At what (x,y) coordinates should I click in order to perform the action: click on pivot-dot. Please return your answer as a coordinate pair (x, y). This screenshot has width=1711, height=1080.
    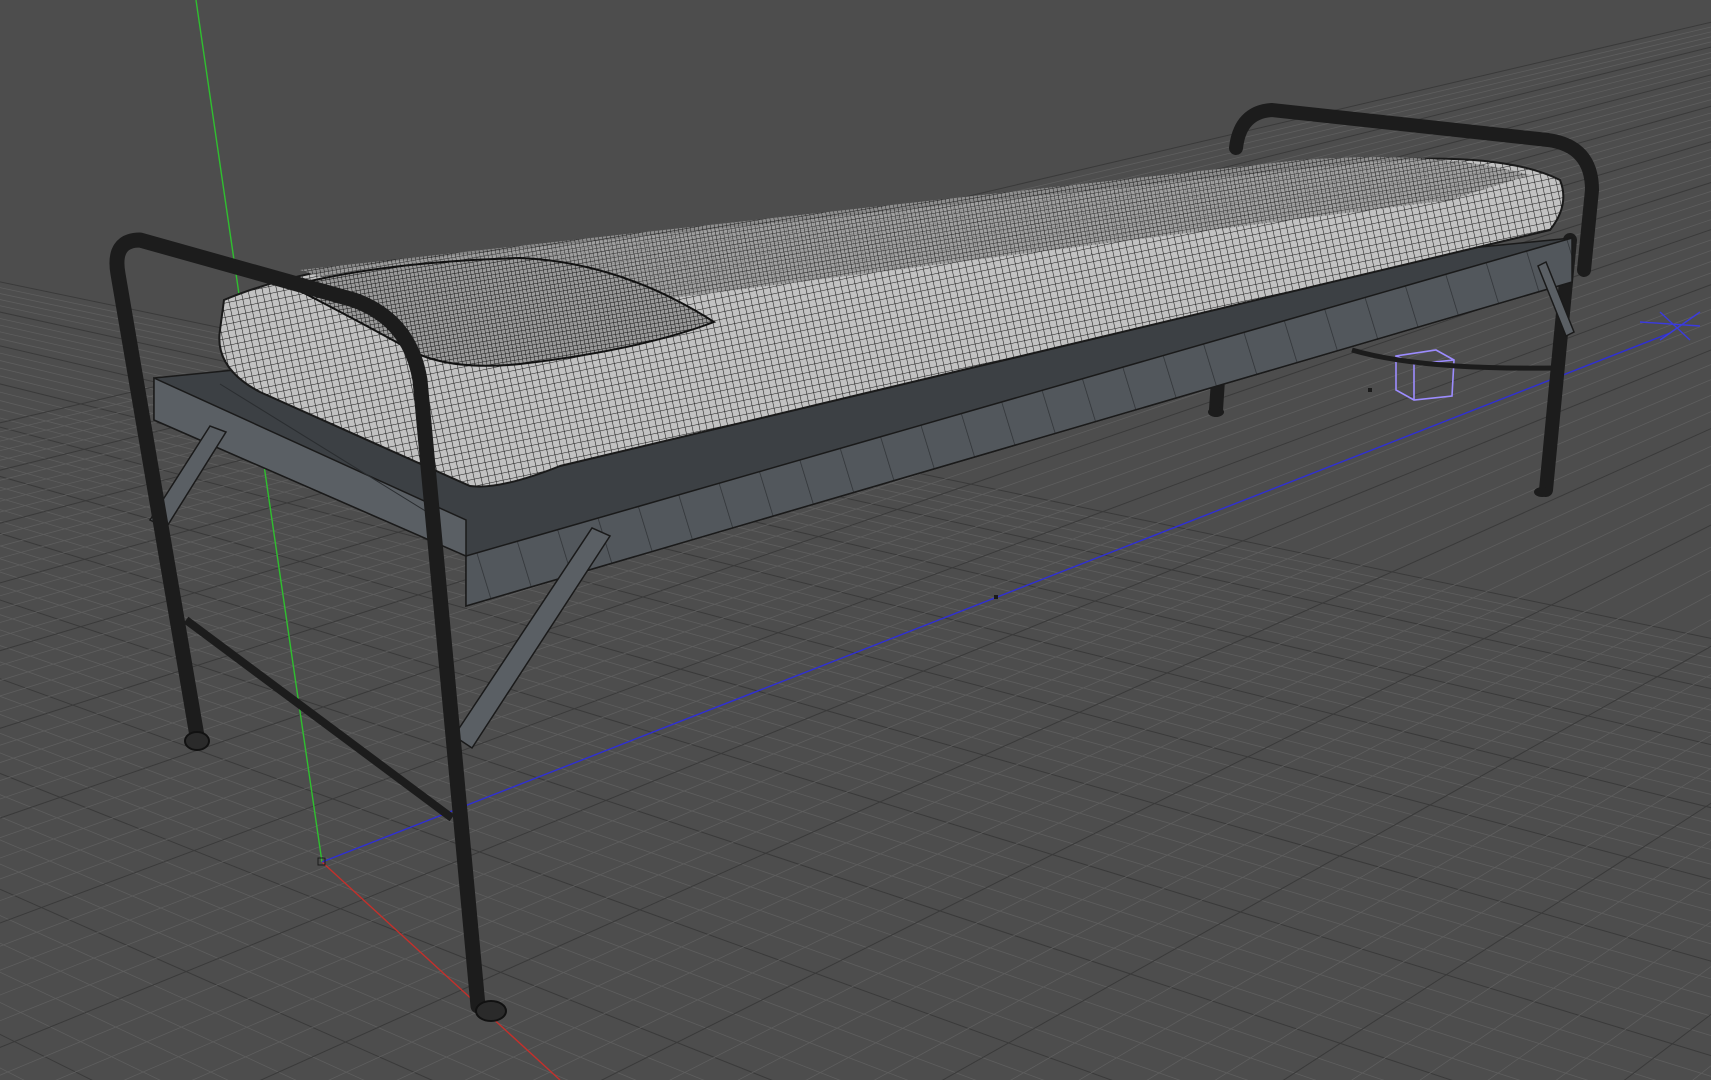
    Looking at the image, I should click on (996, 597).